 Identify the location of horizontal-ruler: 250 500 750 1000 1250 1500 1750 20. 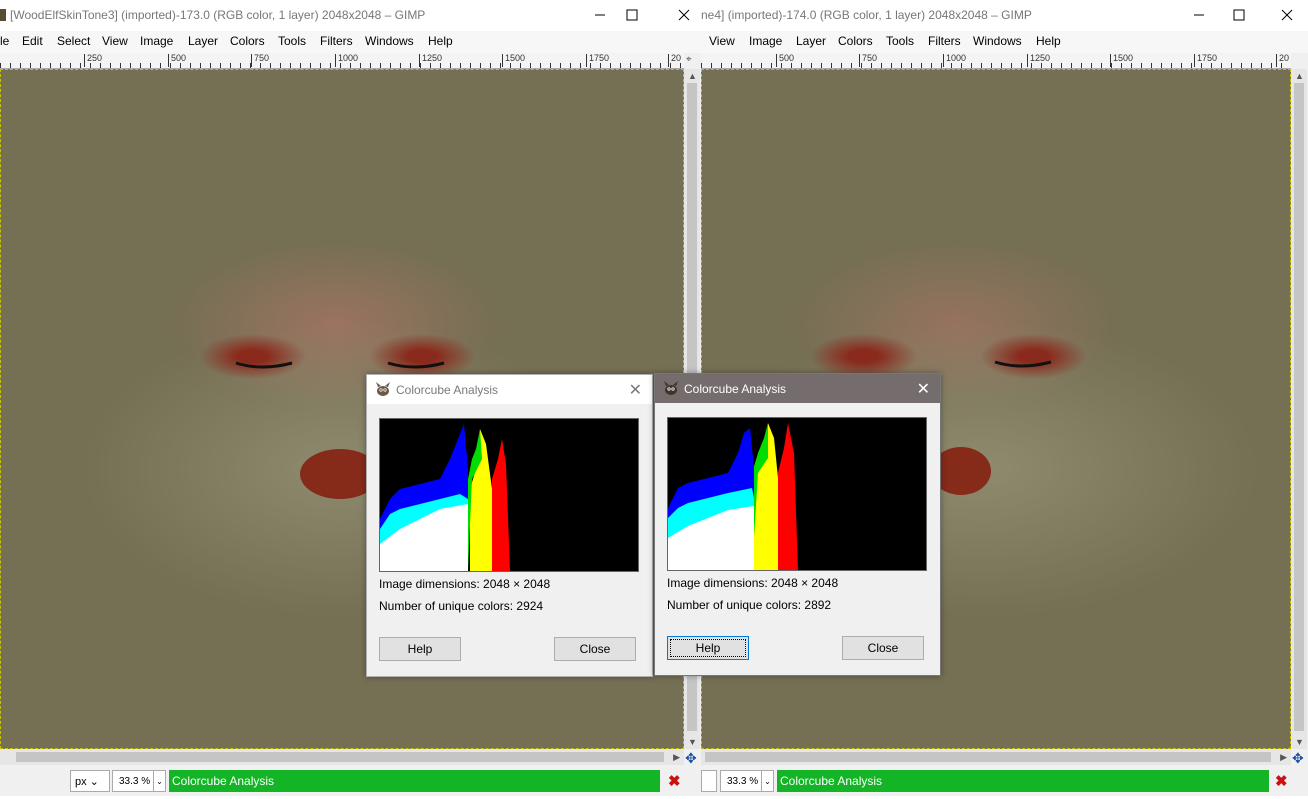
(342, 61).